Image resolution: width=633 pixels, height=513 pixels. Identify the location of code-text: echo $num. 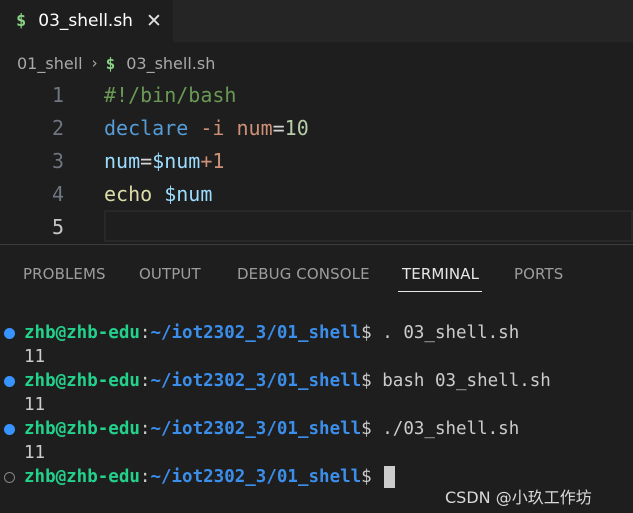
(158, 194).